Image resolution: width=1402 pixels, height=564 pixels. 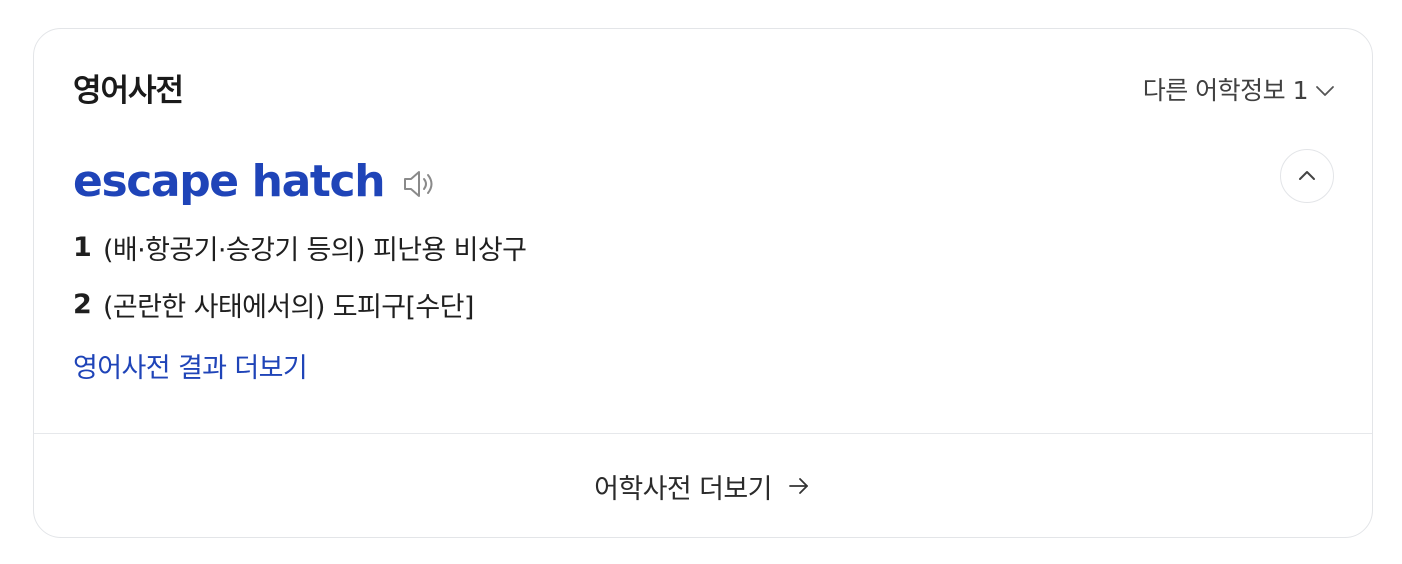 I want to click on meaning-item: 2 (곤란한 사태에서의) 도피구[수단], so click(x=299, y=304).